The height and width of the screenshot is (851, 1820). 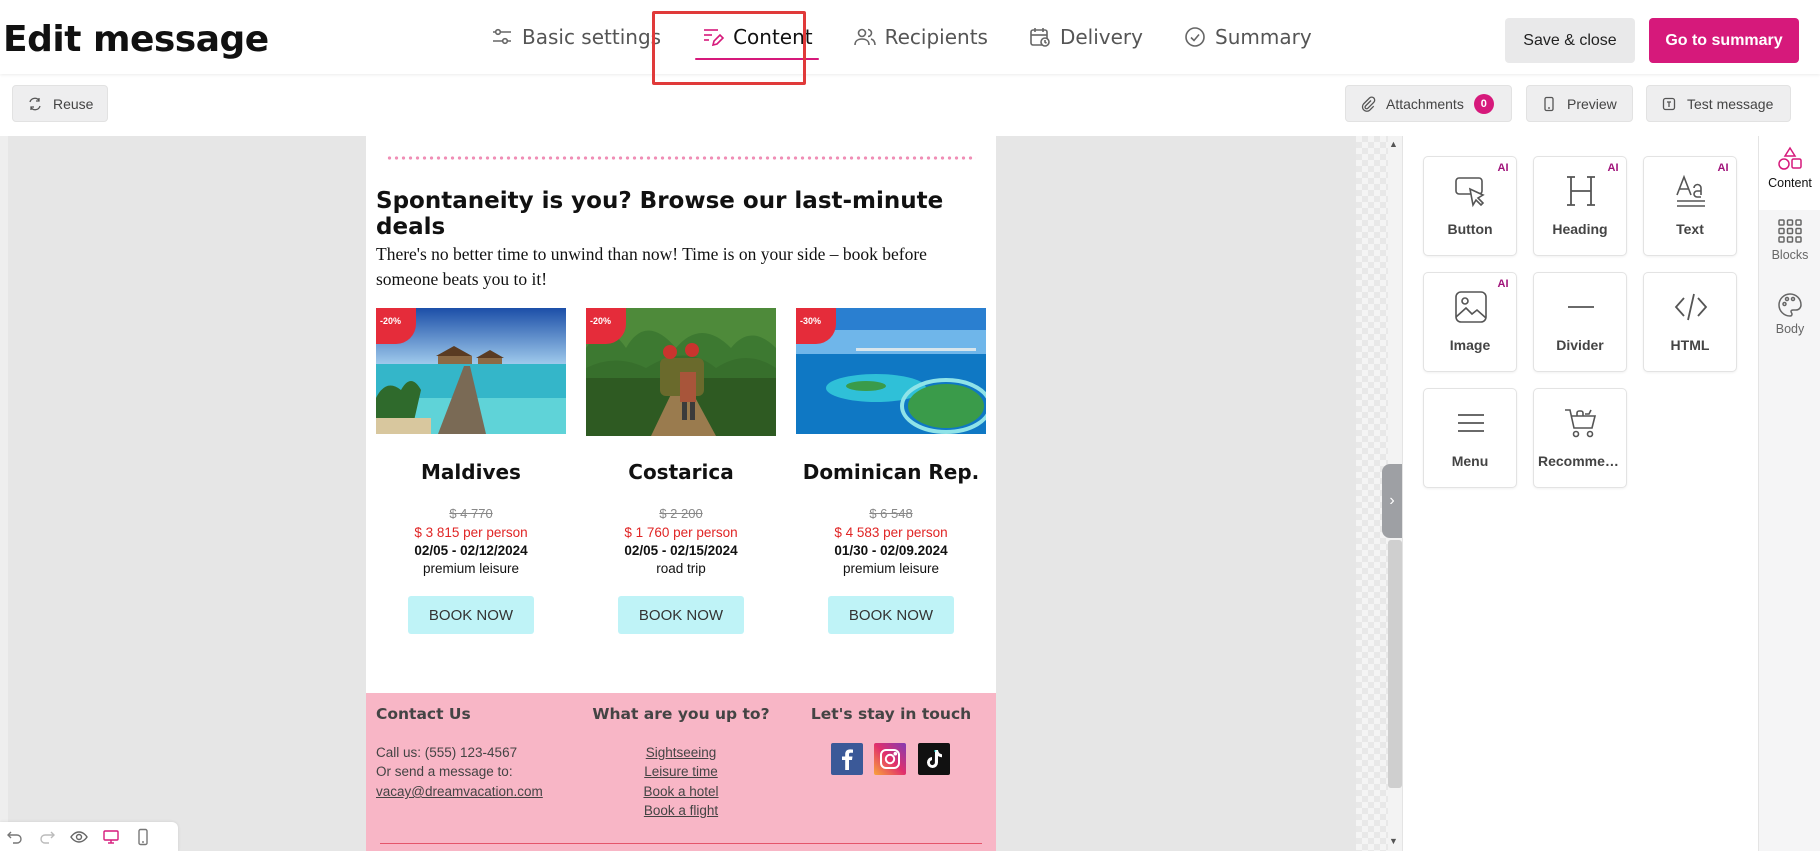 I want to click on costarica-image: -20%, so click(x=681, y=372).